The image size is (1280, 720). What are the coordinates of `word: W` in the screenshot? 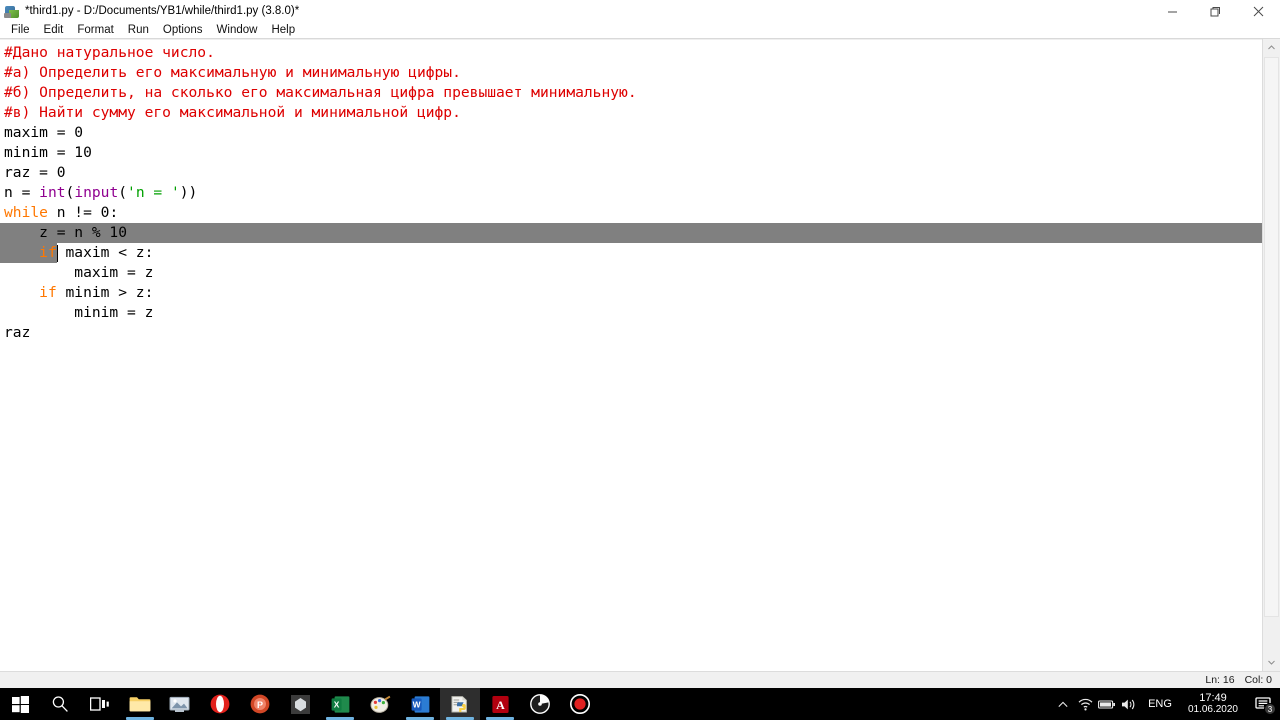 It's located at (420, 704).